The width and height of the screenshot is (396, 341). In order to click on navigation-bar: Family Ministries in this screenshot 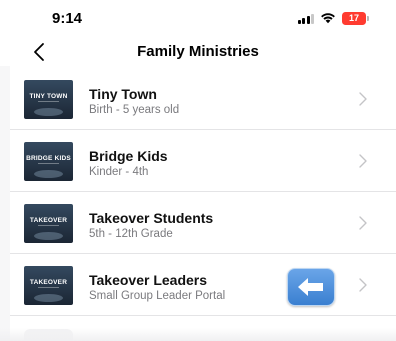, I will do `click(198, 52)`.